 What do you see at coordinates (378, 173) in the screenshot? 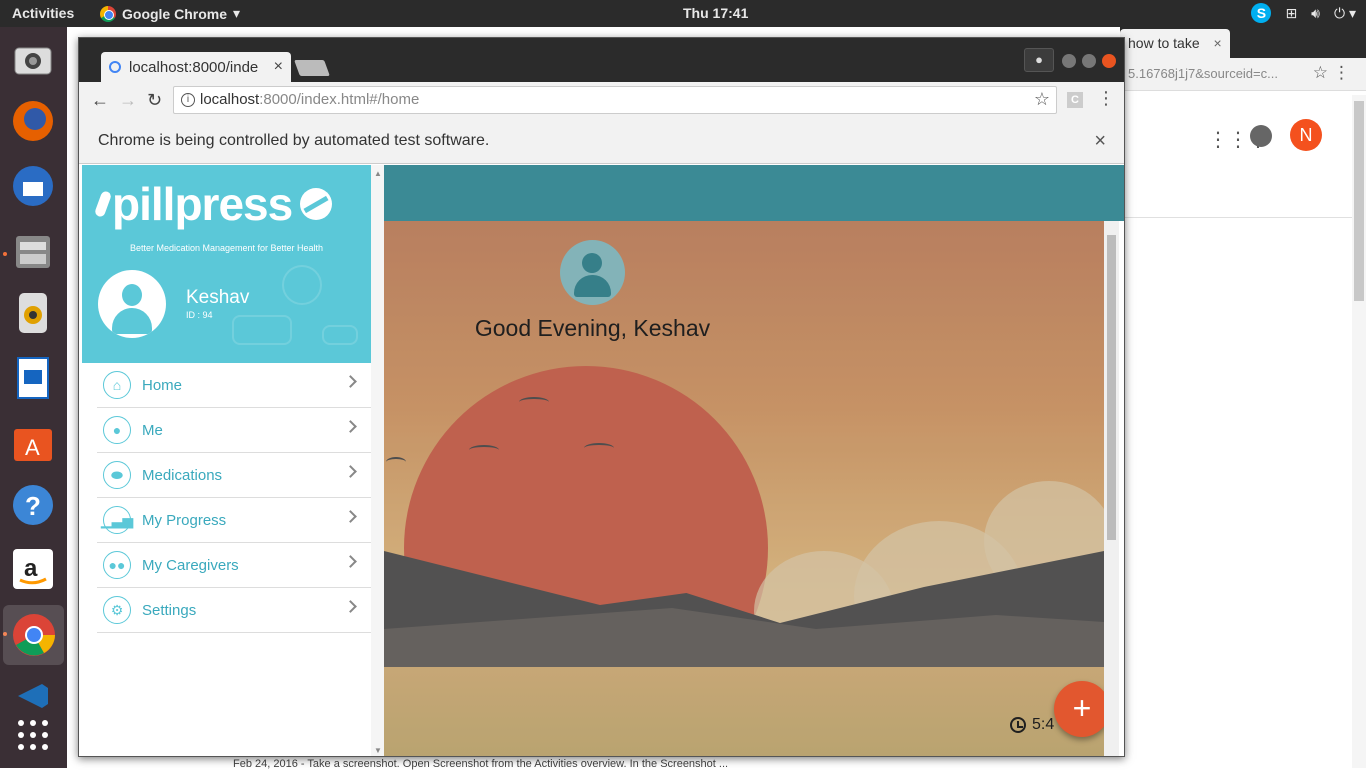
I see `scroll-up-icon: ▲` at bounding box center [378, 173].